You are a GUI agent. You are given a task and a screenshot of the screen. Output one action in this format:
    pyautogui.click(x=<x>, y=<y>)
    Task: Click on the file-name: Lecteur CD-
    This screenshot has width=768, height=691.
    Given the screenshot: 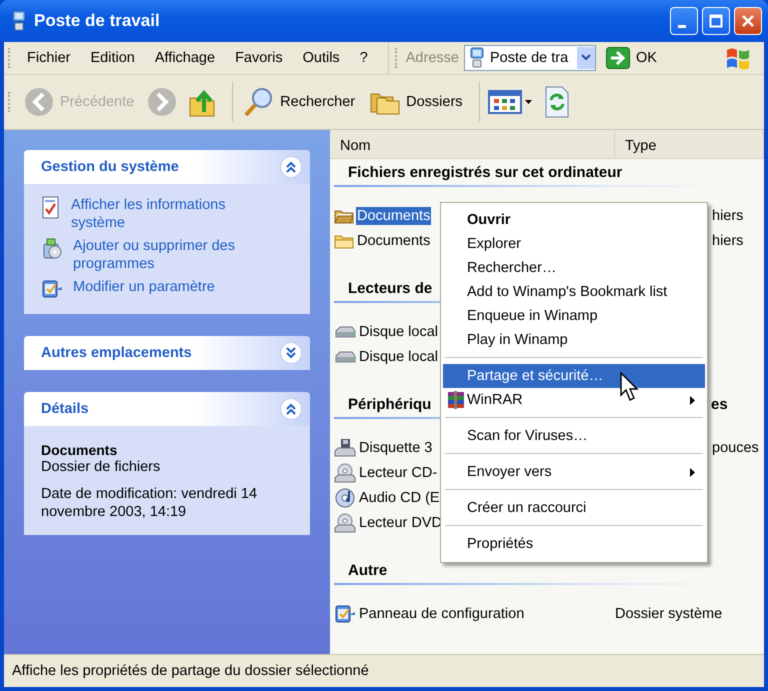 What is the action you would take?
    pyautogui.click(x=398, y=473)
    